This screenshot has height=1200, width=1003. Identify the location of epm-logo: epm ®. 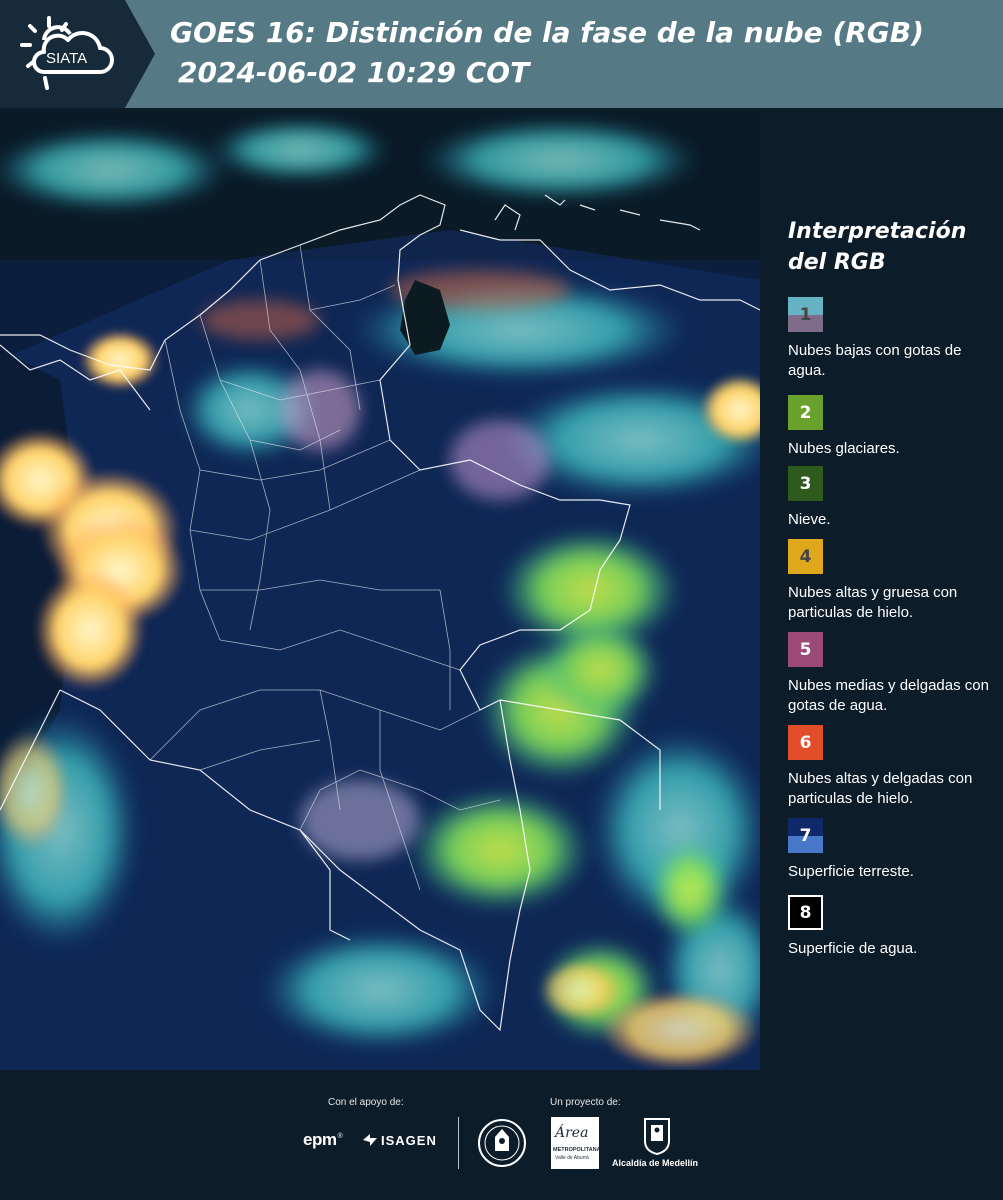
(323, 1139).